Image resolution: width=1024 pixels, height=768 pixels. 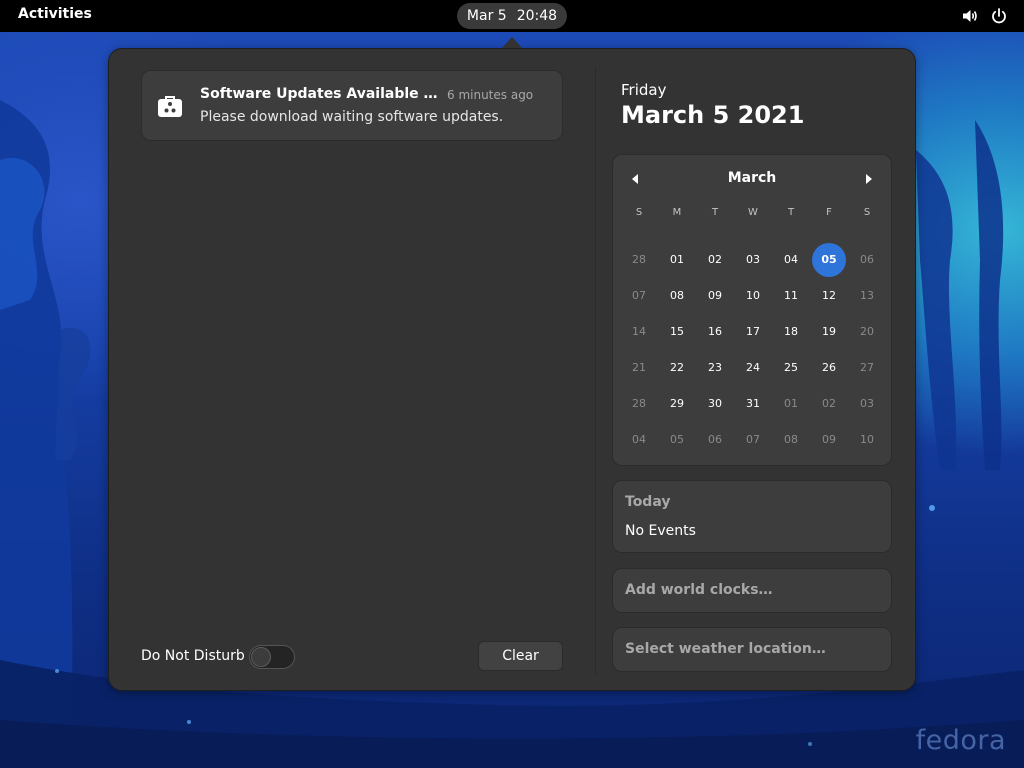 What do you see at coordinates (677, 332) in the screenshot?
I see `calendar-day: 15` at bounding box center [677, 332].